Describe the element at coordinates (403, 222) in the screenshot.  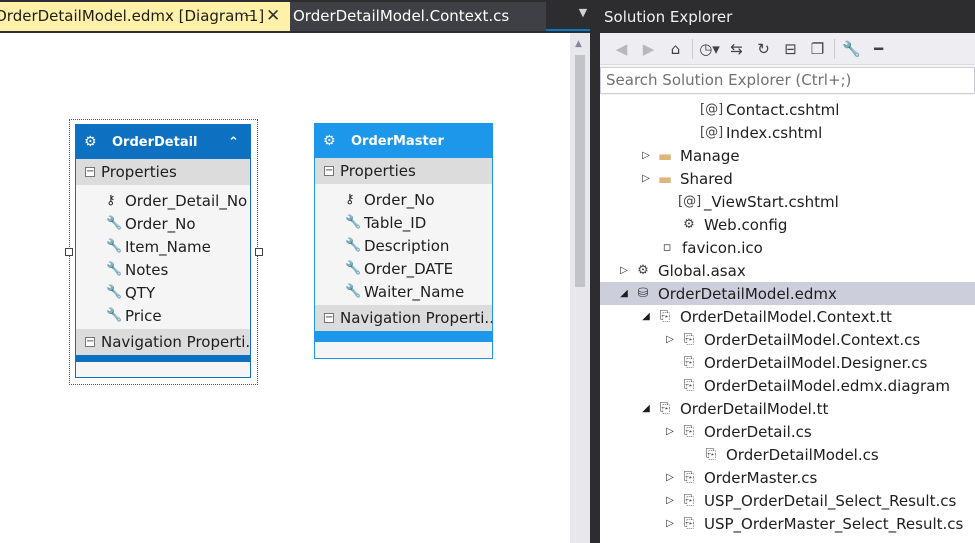
I see `property-row: 🔧 Table_ID` at that location.